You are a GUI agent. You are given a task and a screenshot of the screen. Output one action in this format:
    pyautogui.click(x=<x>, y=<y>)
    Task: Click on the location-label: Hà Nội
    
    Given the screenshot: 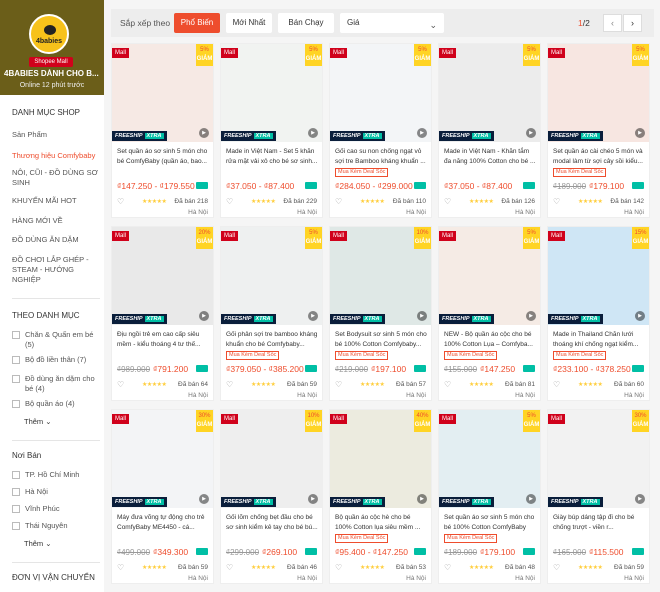 What is the action you would take?
    pyautogui.click(x=64, y=492)
    